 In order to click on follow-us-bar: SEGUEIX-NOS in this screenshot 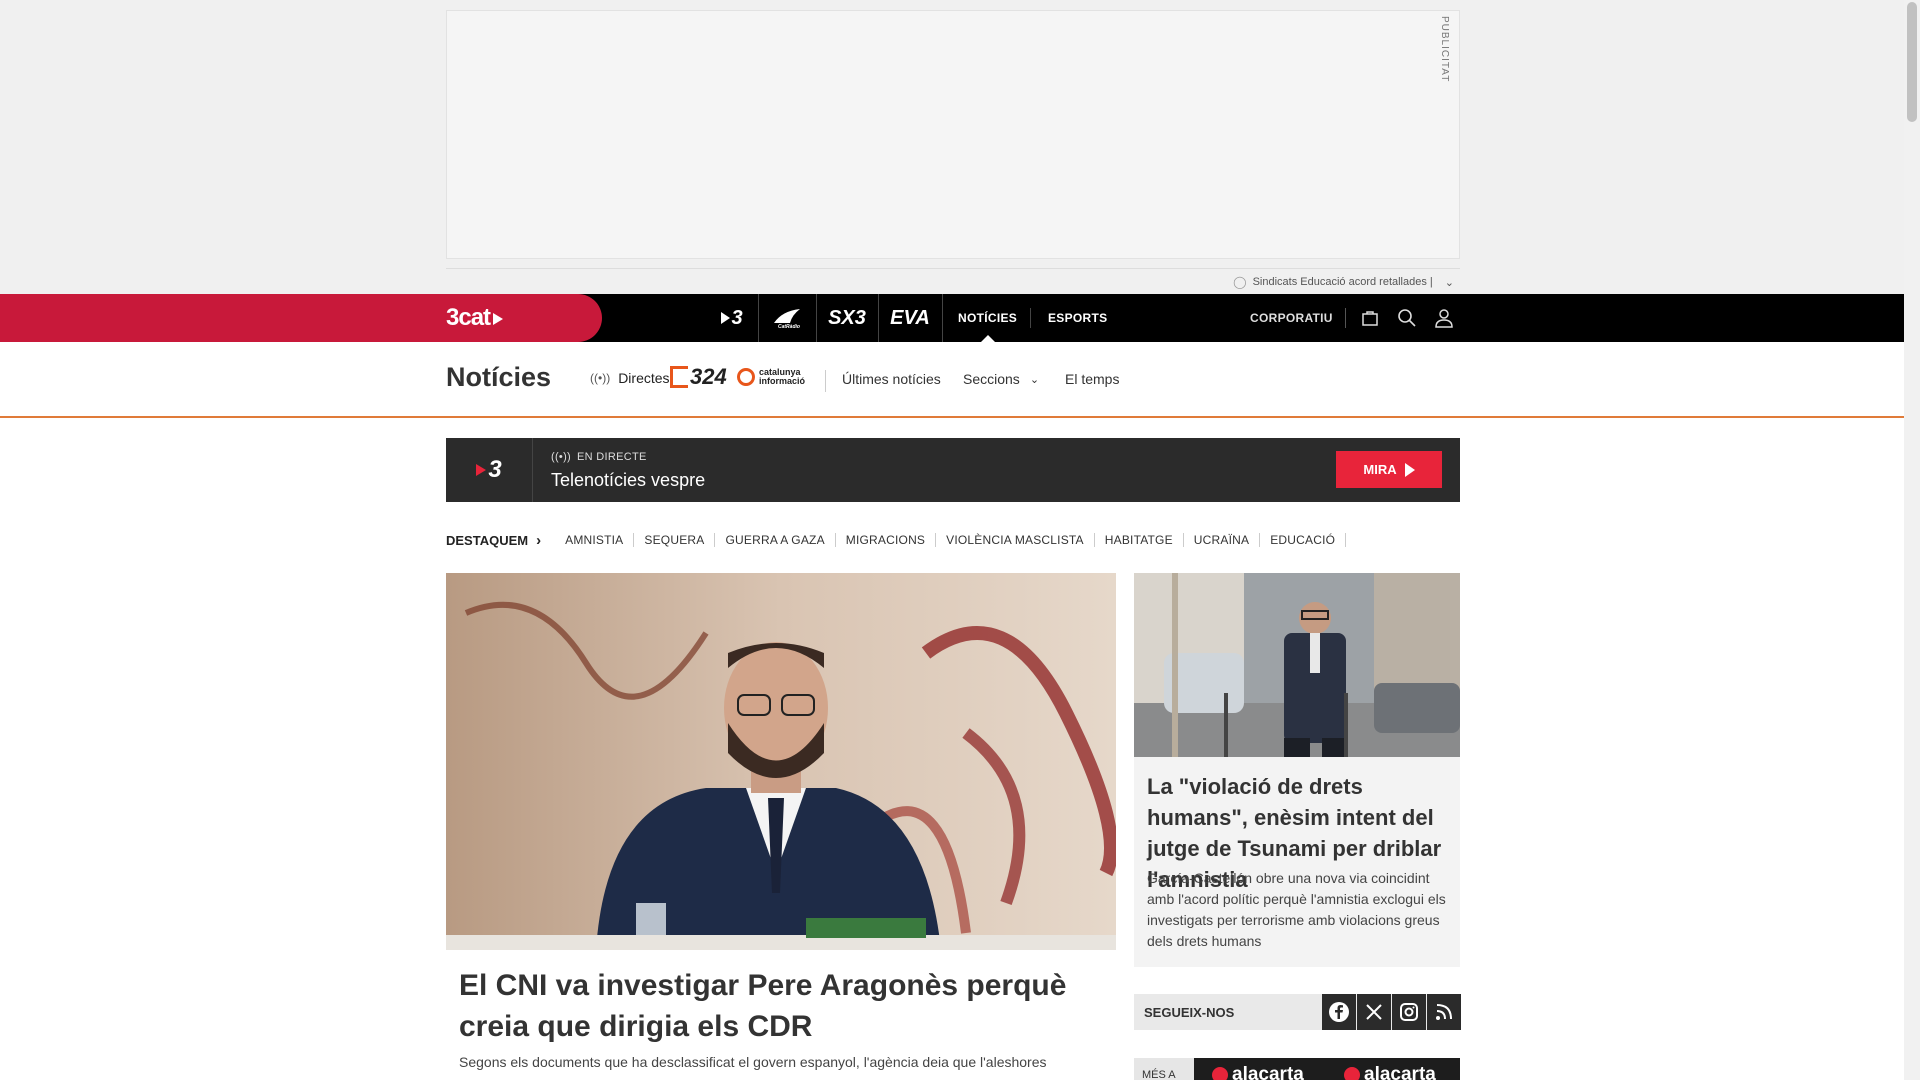, I will do `click(1297, 1012)`.